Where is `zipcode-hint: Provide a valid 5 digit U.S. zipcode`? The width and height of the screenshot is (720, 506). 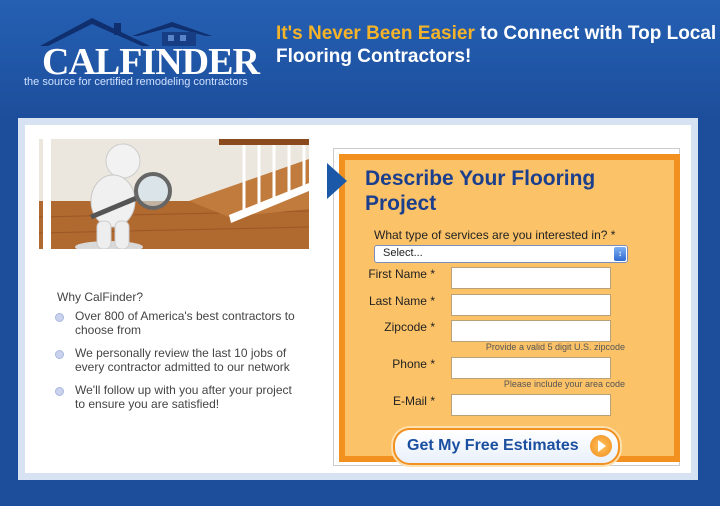
zipcode-hint: Provide a valid 5 digit U.S. zipcode is located at coordinates (555, 347).